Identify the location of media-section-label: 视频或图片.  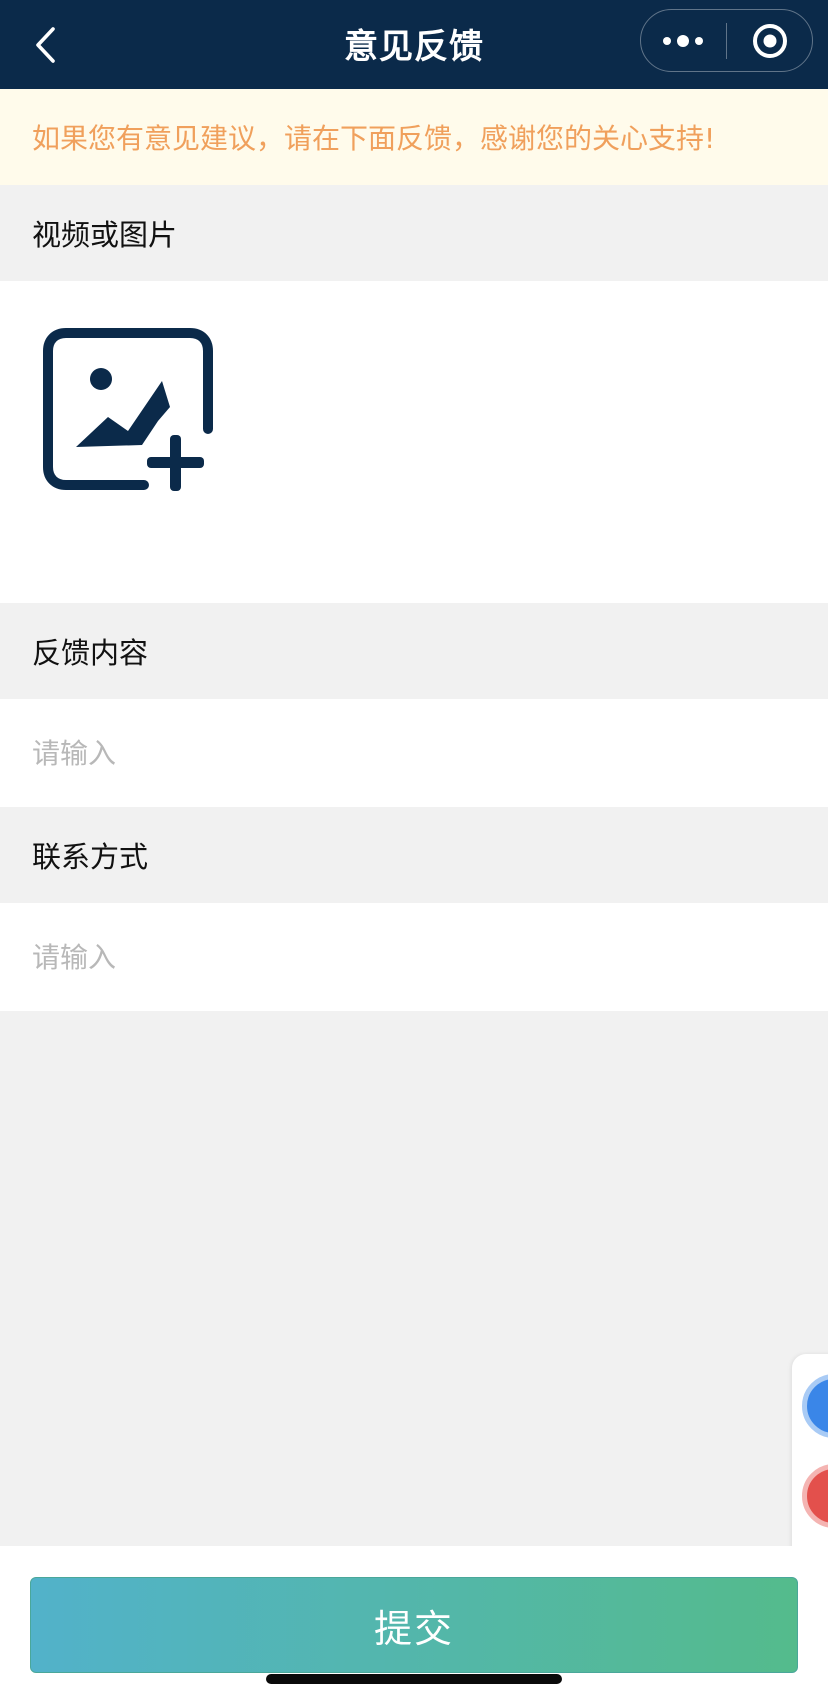
(105, 235).